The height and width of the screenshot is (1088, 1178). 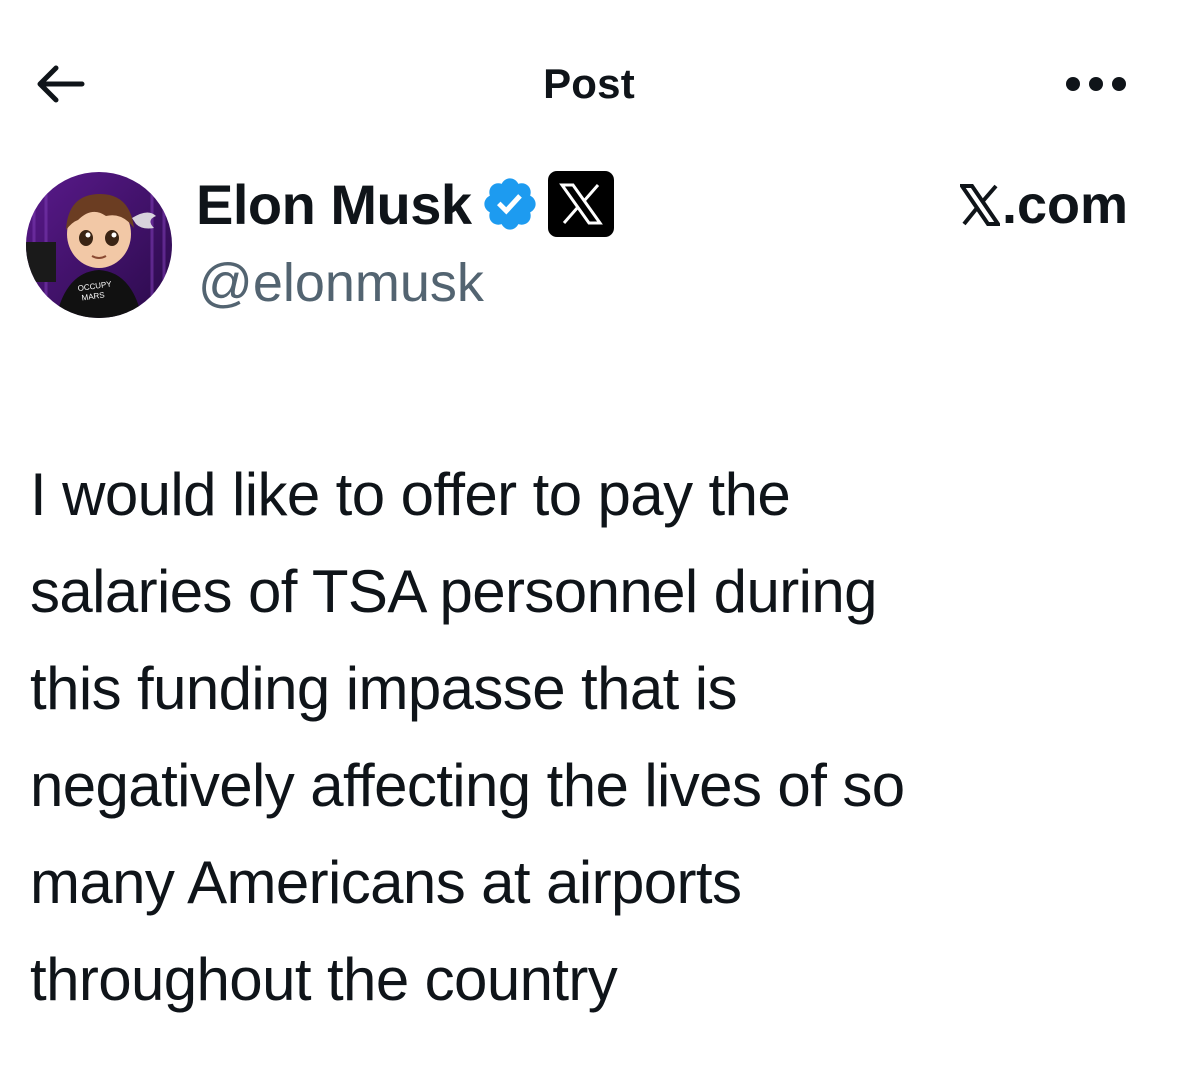 What do you see at coordinates (341, 283) in the screenshot?
I see `author-handle: @elonmusk` at bounding box center [341, 283].